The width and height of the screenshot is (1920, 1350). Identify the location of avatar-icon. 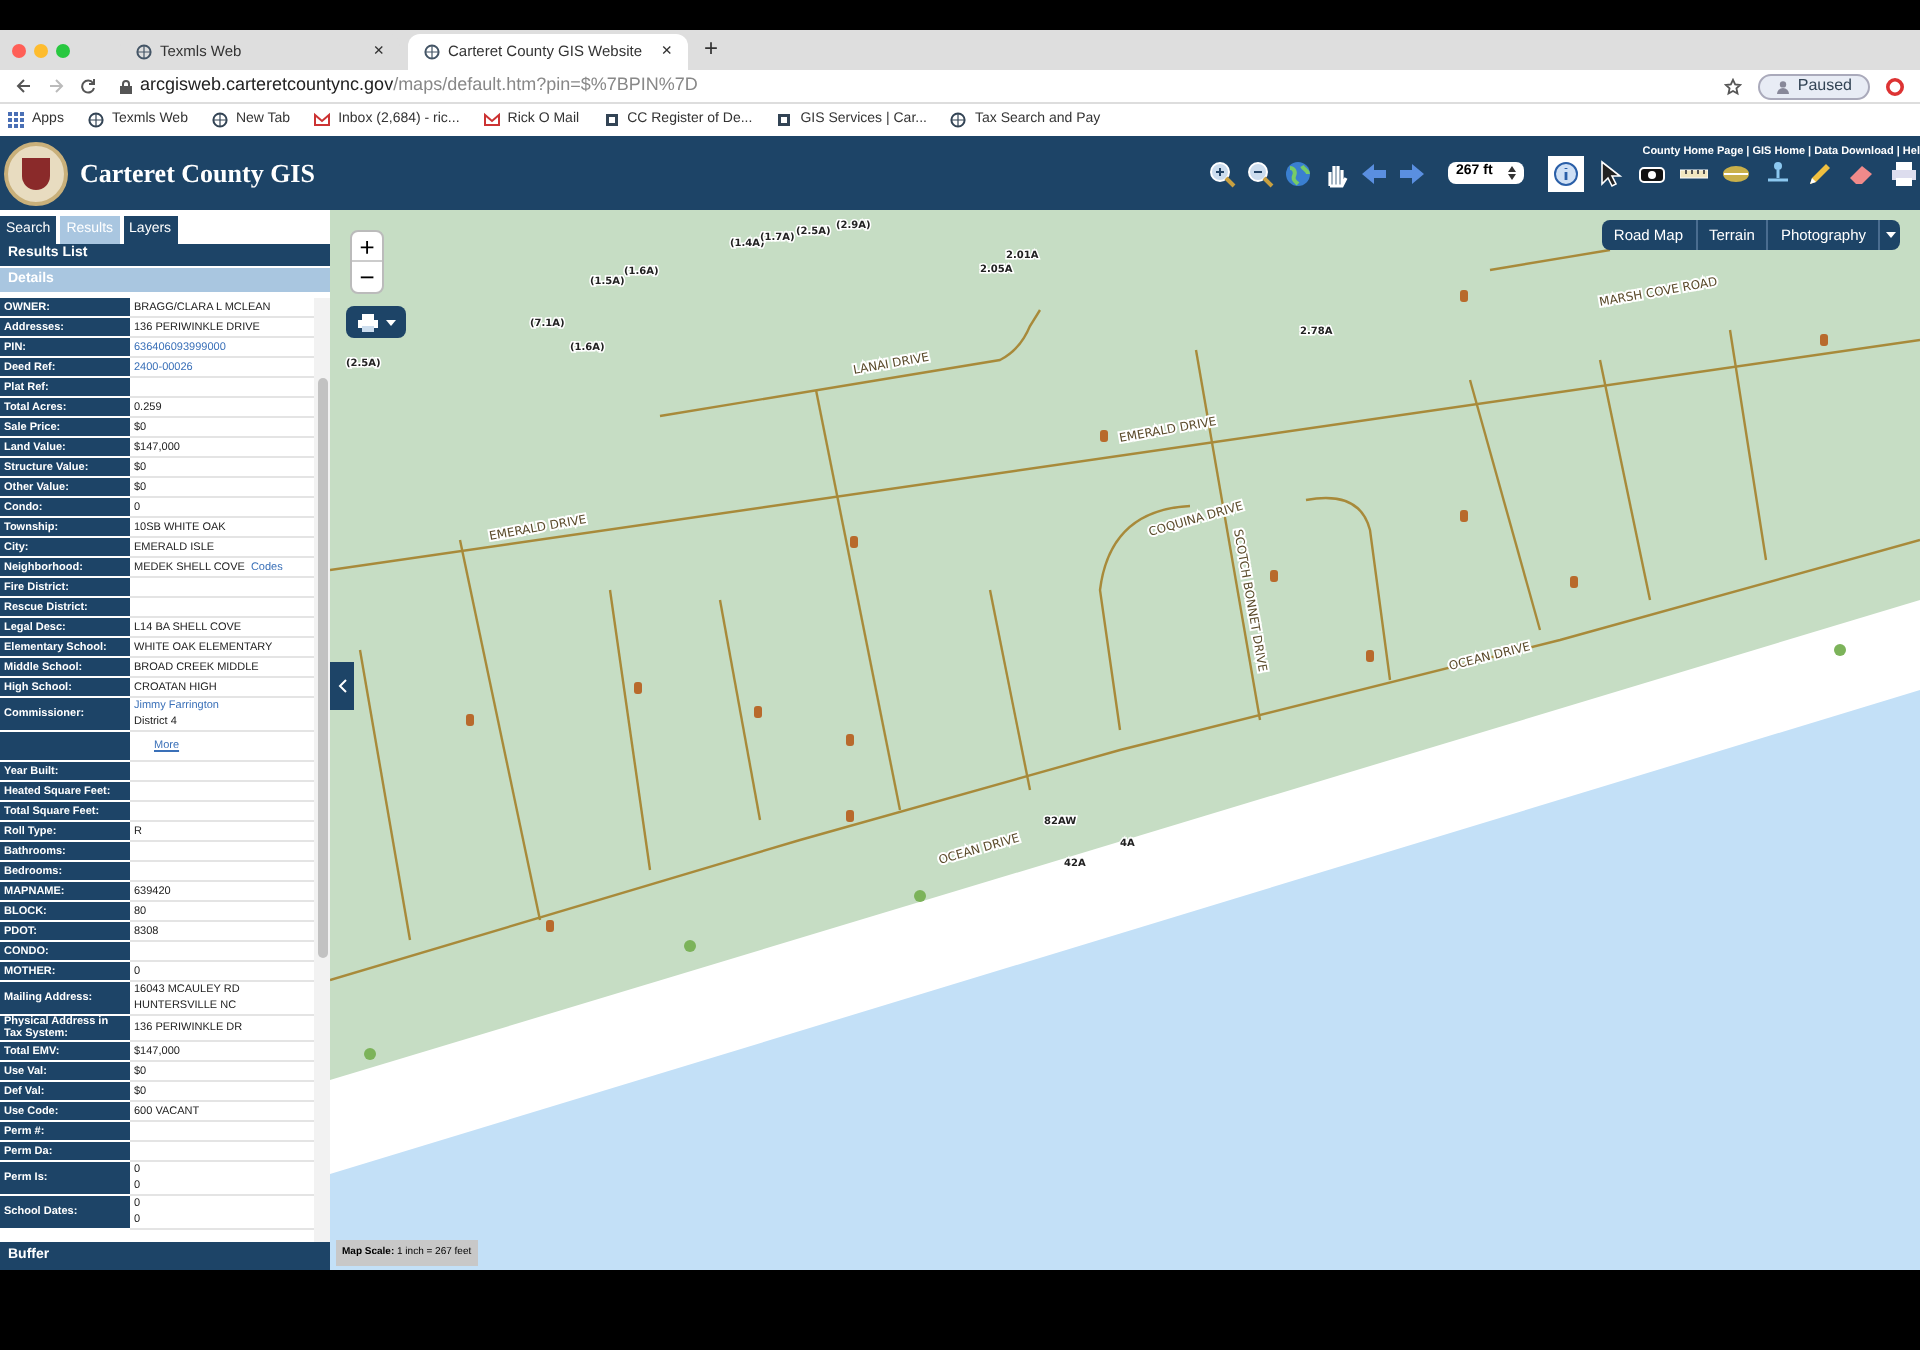
(1782, 86).